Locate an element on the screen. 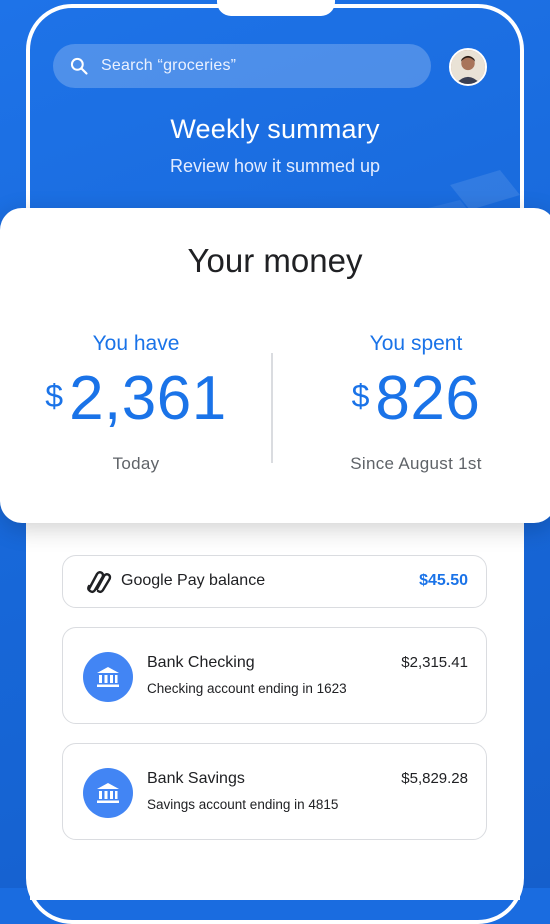 This screenshot has height=924, width=550. you-have-label: You have is located at coordinates (136, 343).